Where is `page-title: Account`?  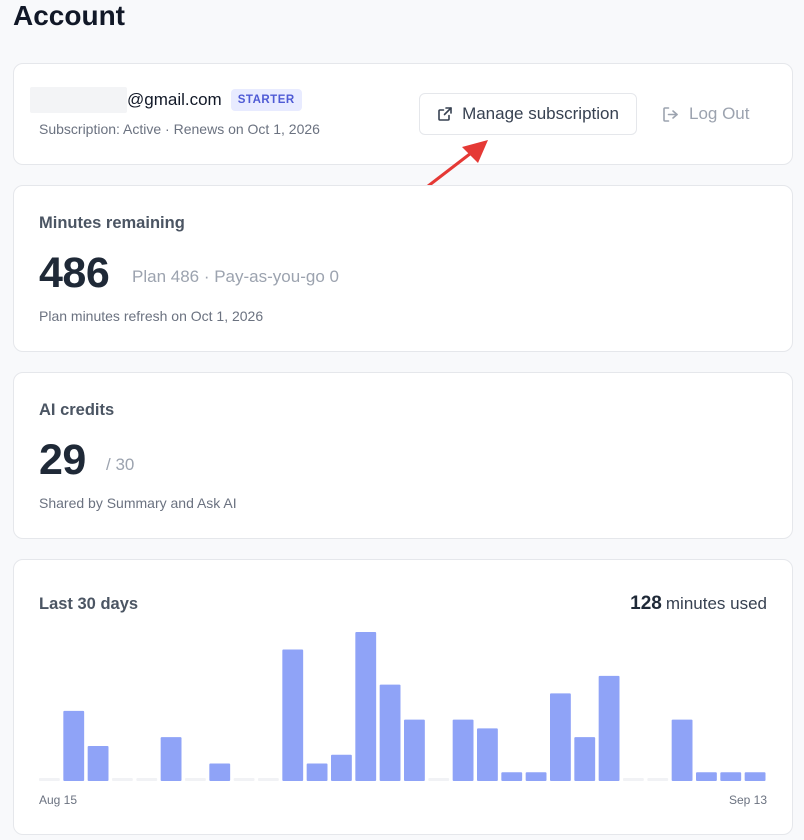 page-title: Account is located at coordinates (69, 15).